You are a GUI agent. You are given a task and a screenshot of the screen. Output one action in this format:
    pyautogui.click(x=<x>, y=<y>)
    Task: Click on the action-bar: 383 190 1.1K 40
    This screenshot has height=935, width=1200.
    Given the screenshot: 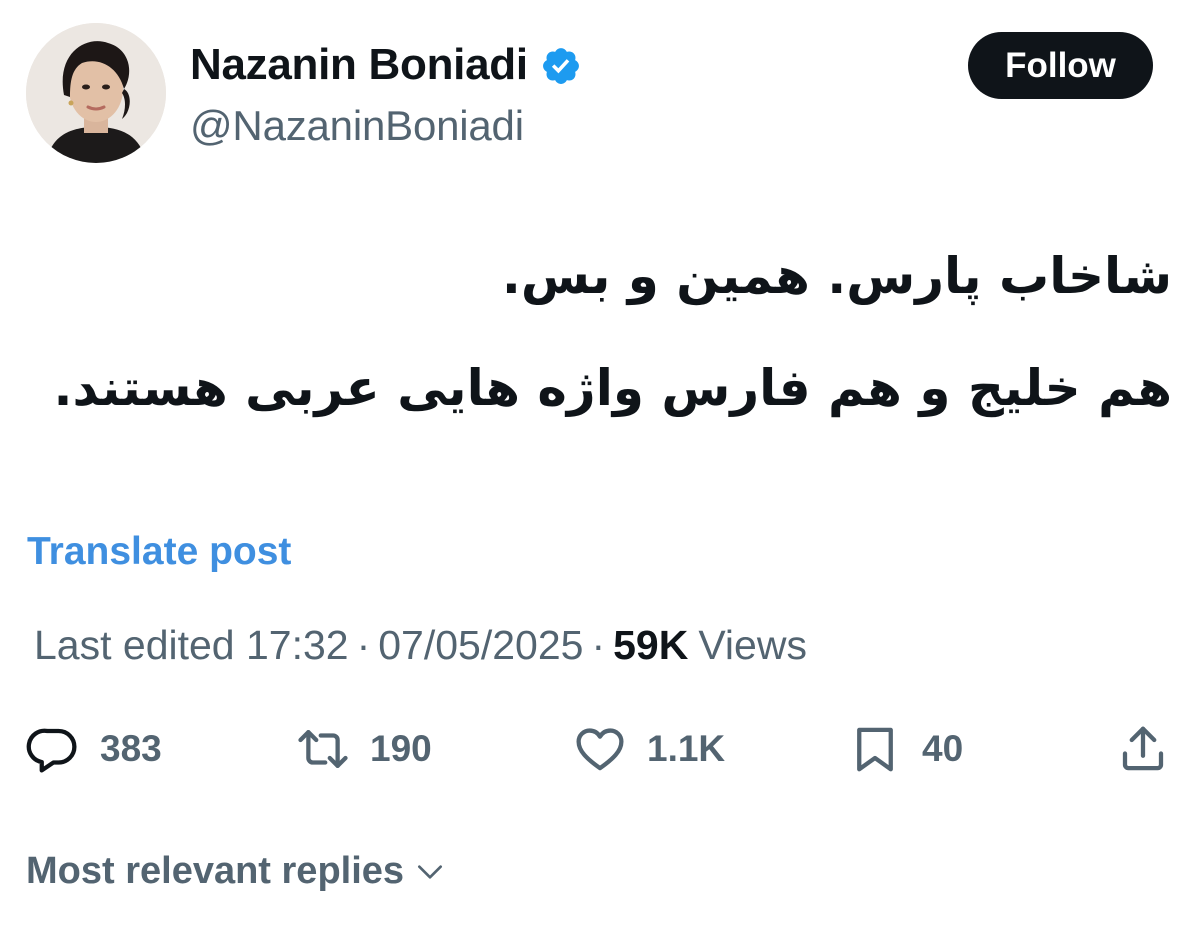 What is the action you would take?
    pyautogui.click(x=600, y=752)
    